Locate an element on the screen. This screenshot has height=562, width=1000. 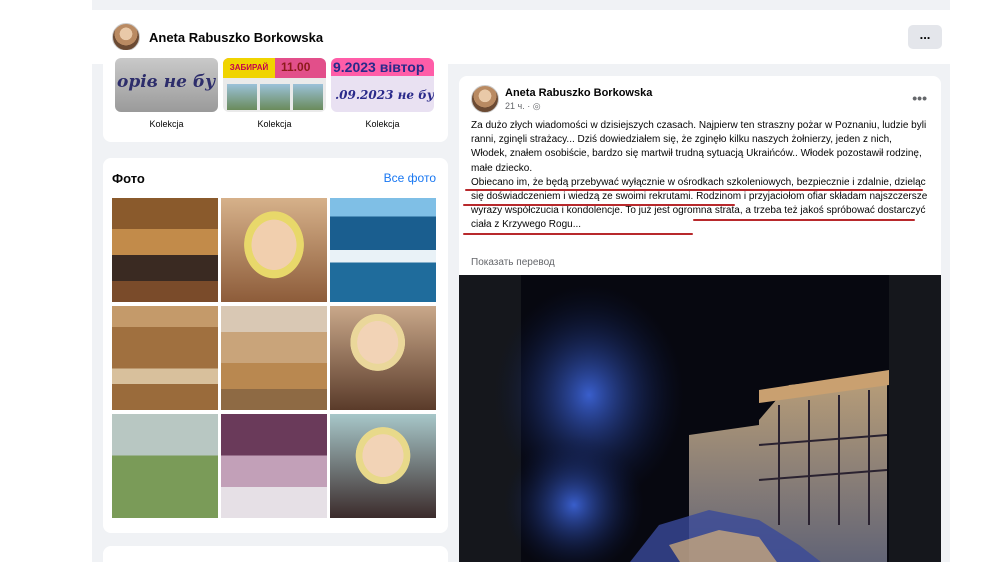
collection-item: 9.2023 вівтор .09.2023 не буде Kolekcja is located at coordinates (382, 93).